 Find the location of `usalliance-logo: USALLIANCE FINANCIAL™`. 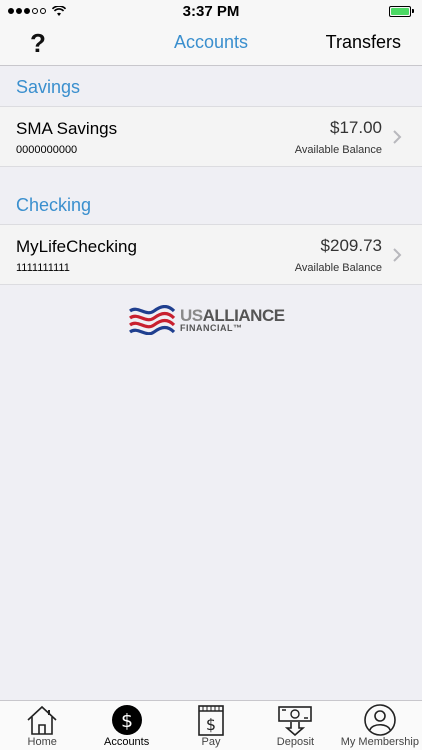

usalliance-logo: USALLIANCE FINANCIAL™ is located at coordinates (210, 320).